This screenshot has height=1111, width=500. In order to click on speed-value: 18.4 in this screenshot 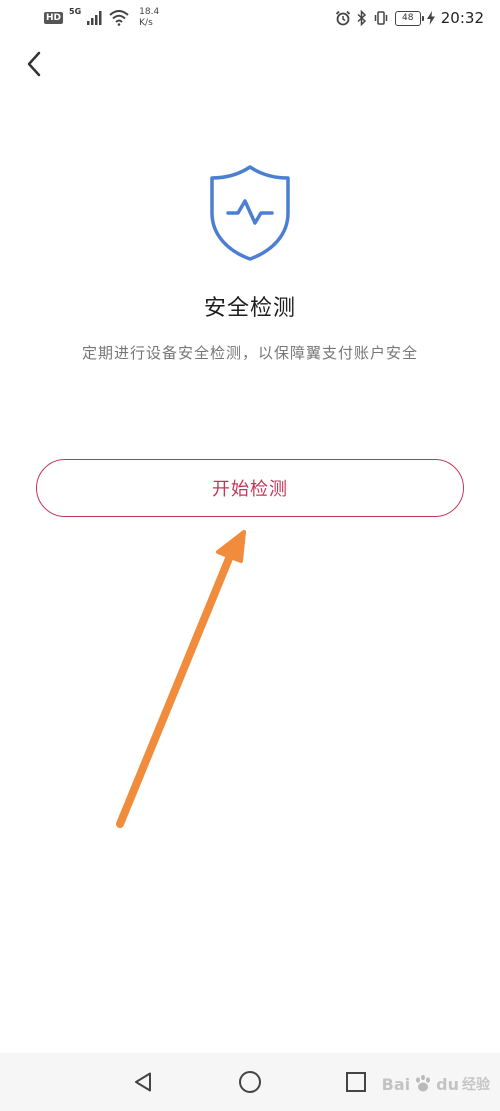, I will do `click(149, 12)`.